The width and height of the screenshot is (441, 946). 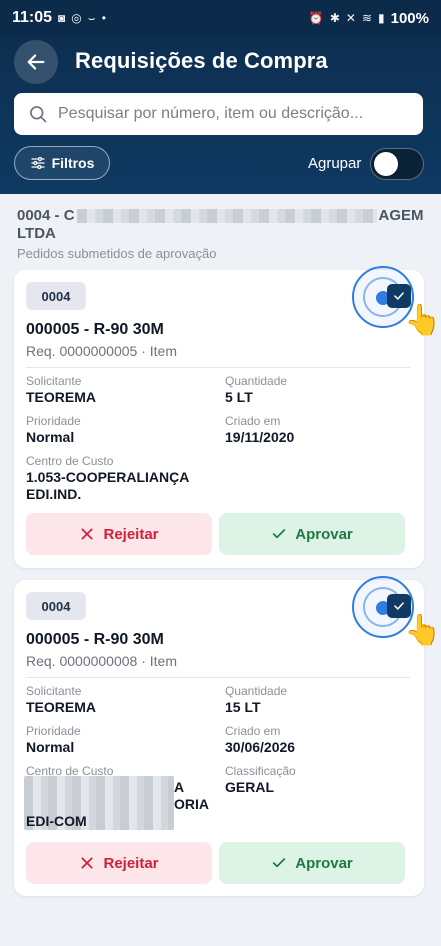 I want to click on status-left: 11:05 ◙ ◎ ⌣ •, so click(x=59, y=18).